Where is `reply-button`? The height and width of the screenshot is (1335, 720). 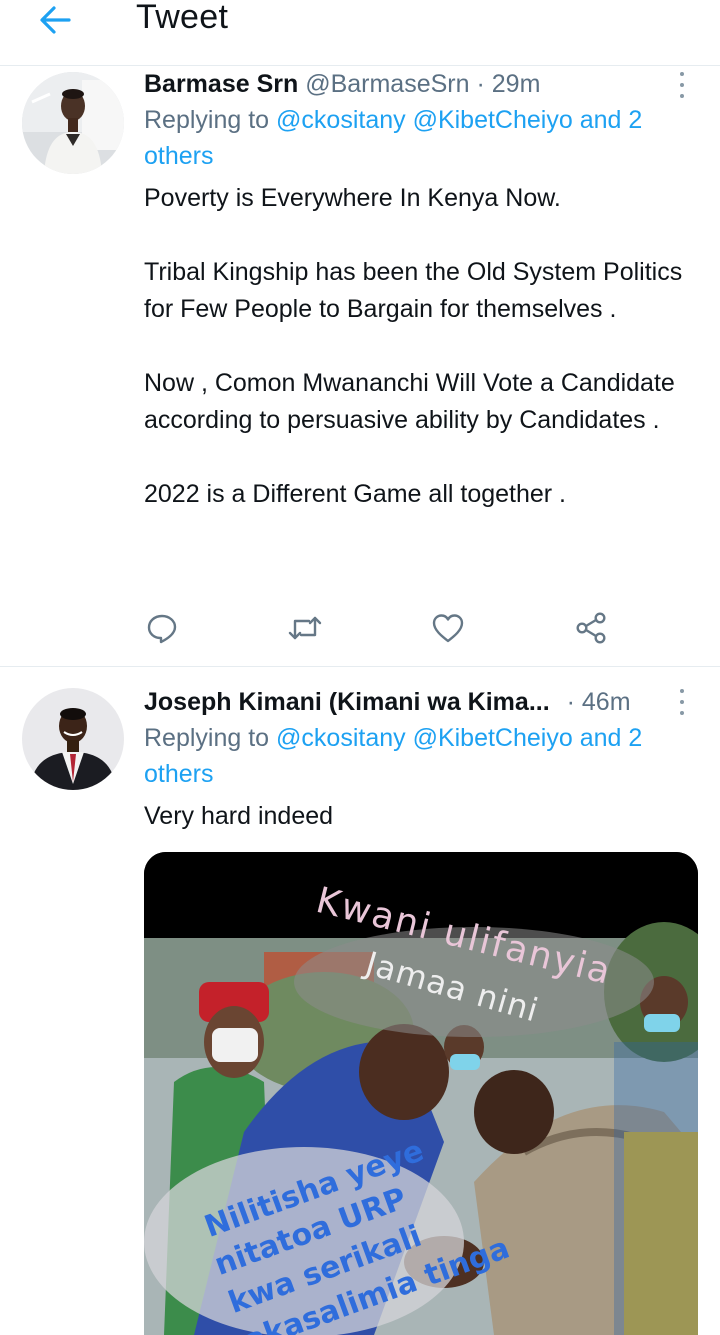 reply-button is located at coordinates (162, 628).